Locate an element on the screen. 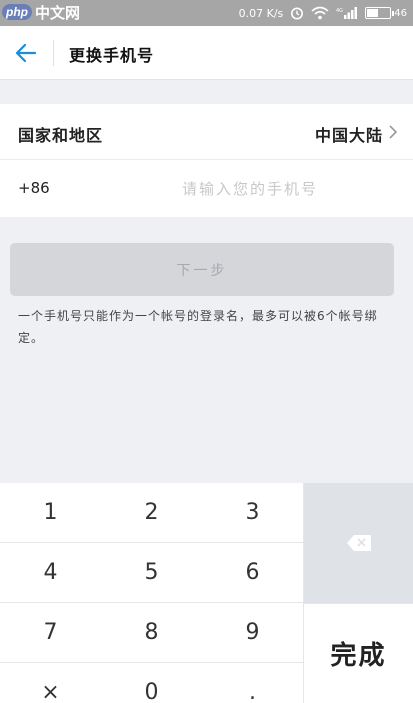  region-selector: 国家和地区 中国大陆 is located at coordinates (206, 132).